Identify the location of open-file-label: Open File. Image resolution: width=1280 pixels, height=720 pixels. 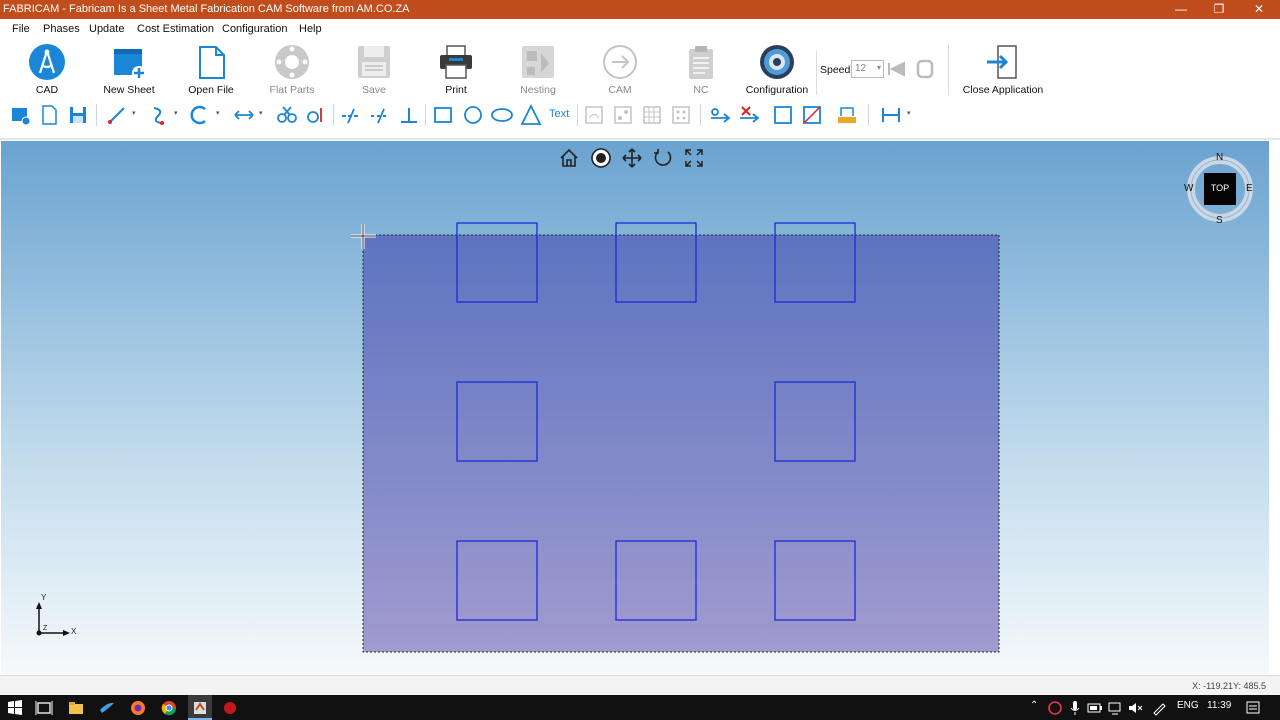
(211, 90).